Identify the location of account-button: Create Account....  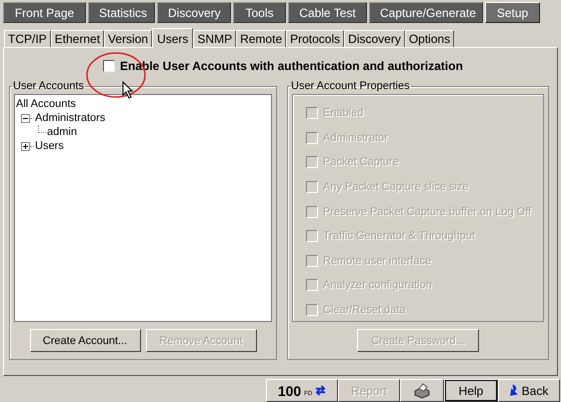
(85, 340).